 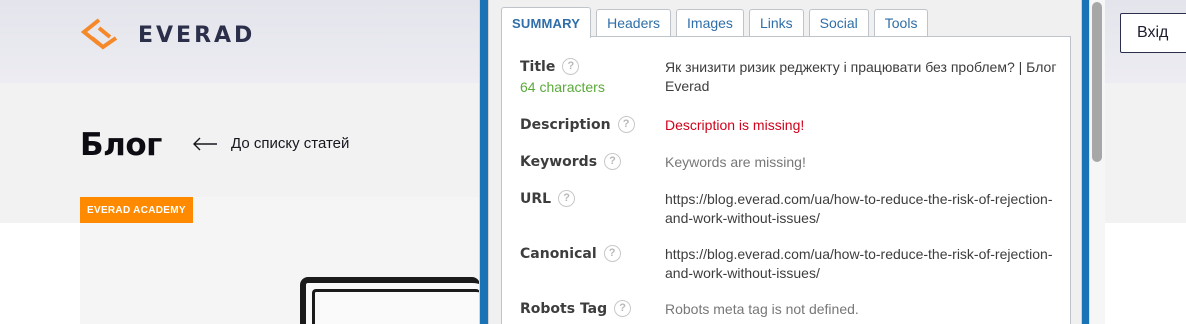 I want to click on logo-text: EVERAD, so click(x=197, y=35).